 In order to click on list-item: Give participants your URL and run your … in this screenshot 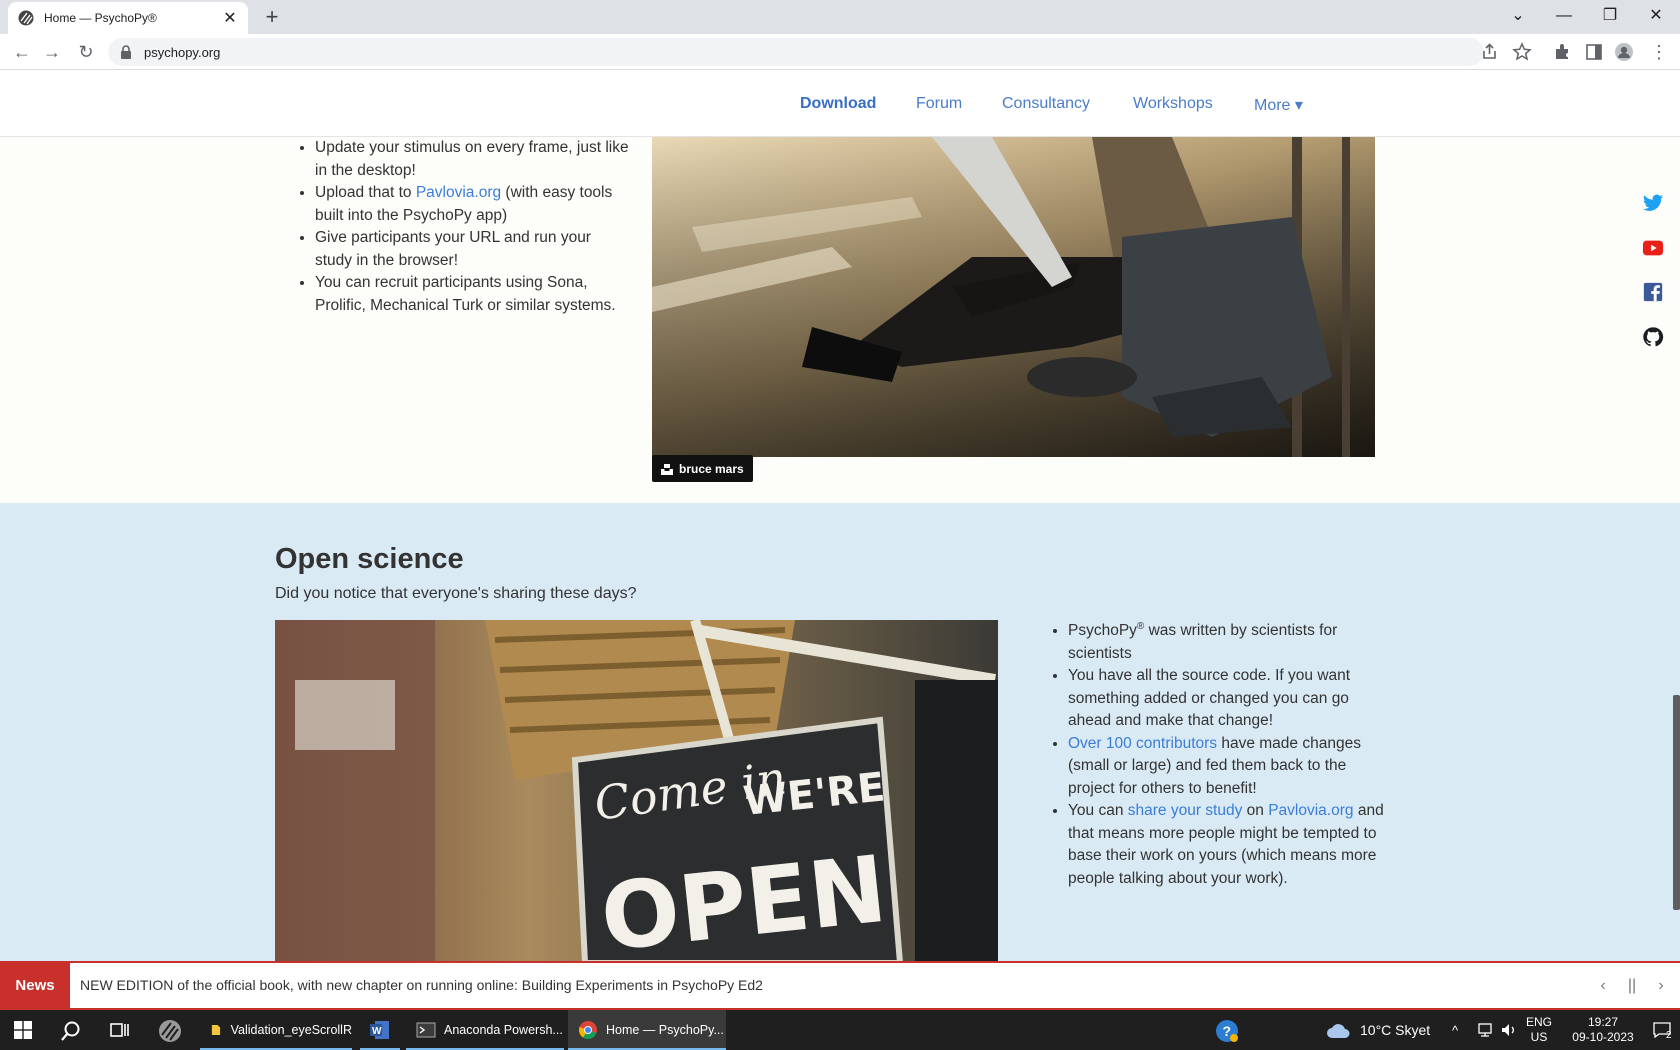, I will do `click(472, 249)`.